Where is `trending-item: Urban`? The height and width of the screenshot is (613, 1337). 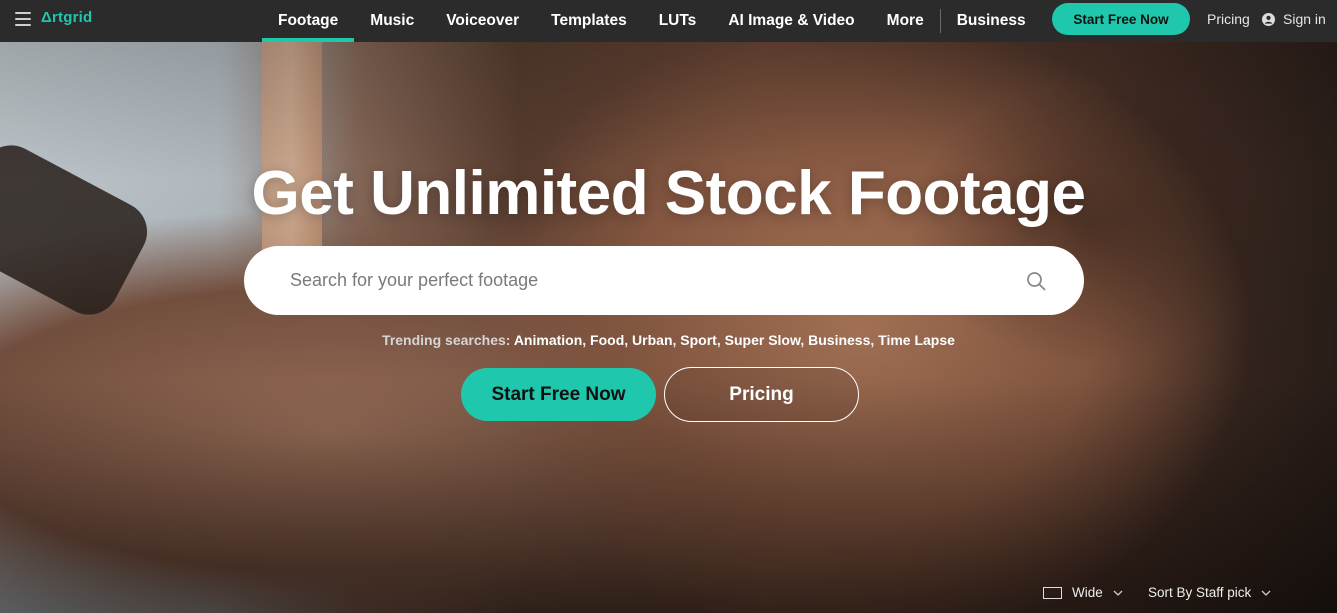
trending-item: Urban is located at coordinates (652, 340).